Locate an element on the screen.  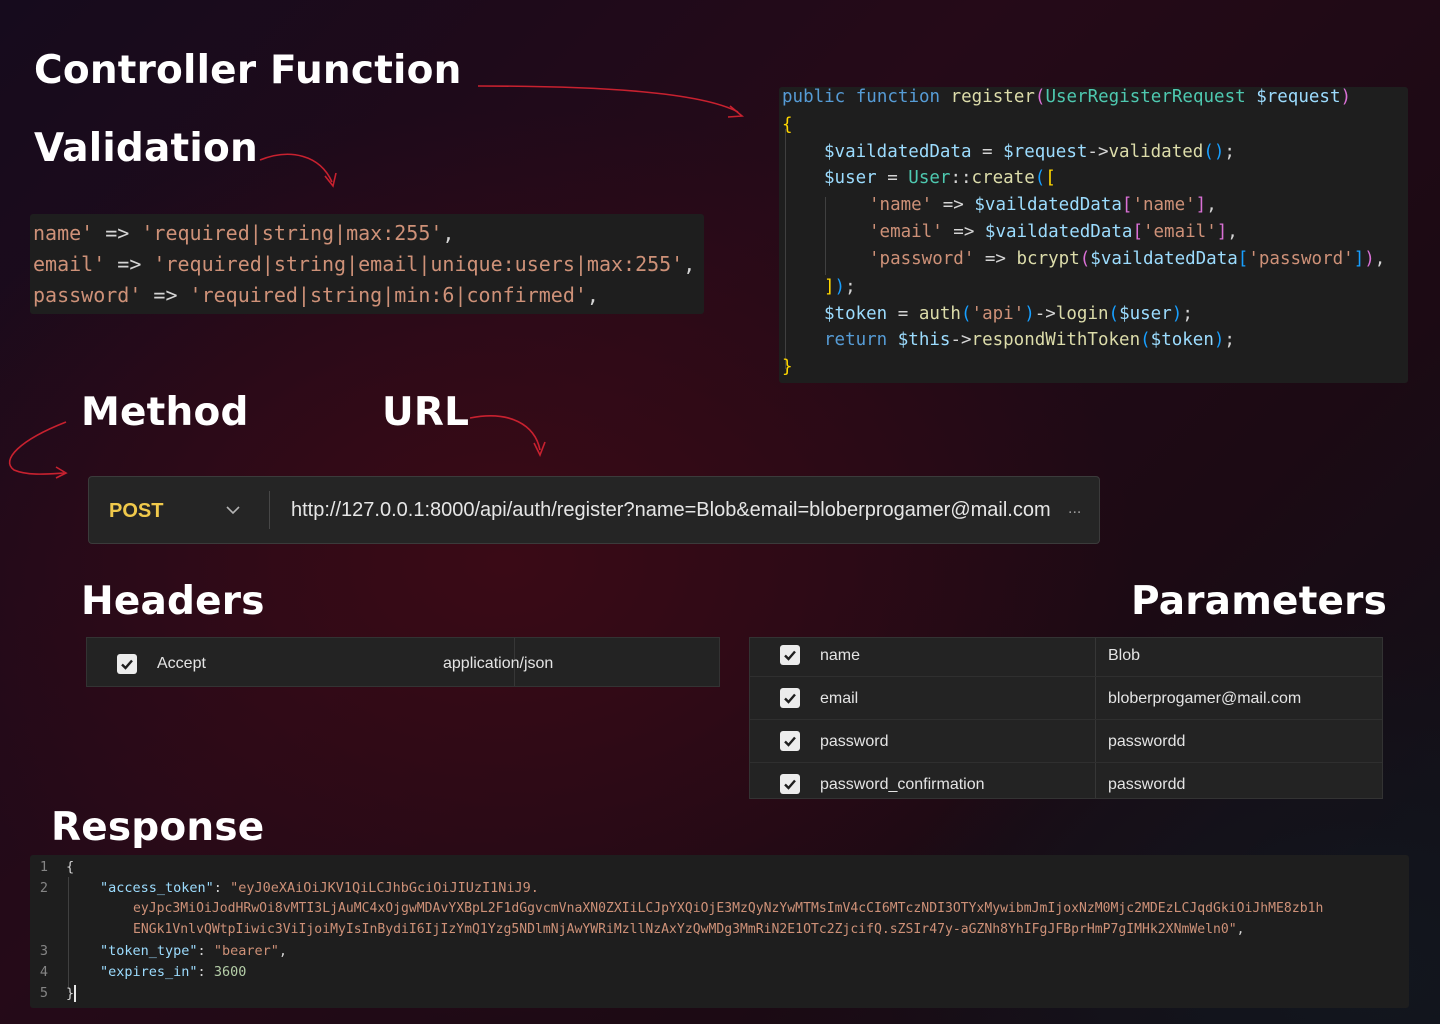
table-row: email bloberprogamer@mail.com is located at coordinates (1066, 698).